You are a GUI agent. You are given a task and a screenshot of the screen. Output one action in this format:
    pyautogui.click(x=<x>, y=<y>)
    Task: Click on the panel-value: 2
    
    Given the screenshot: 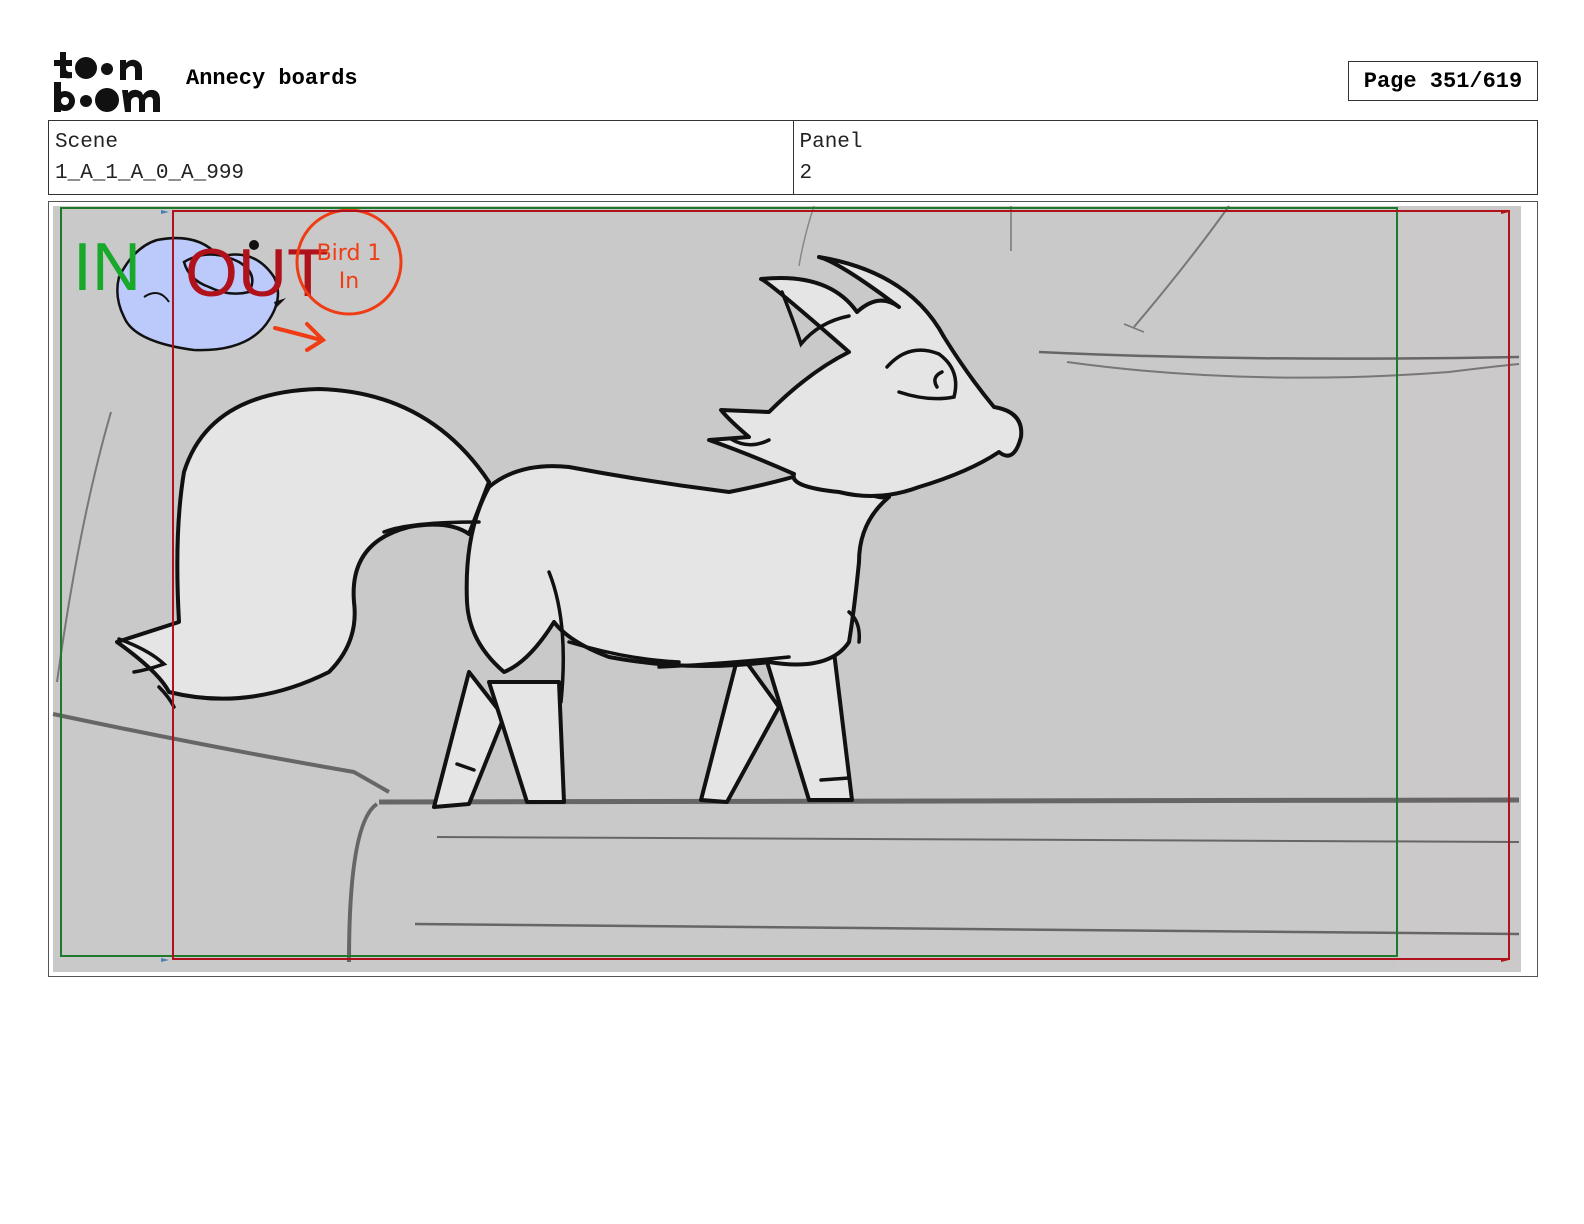 What is the action you would take?
    pyautogui.click(x=806, y=173)
    